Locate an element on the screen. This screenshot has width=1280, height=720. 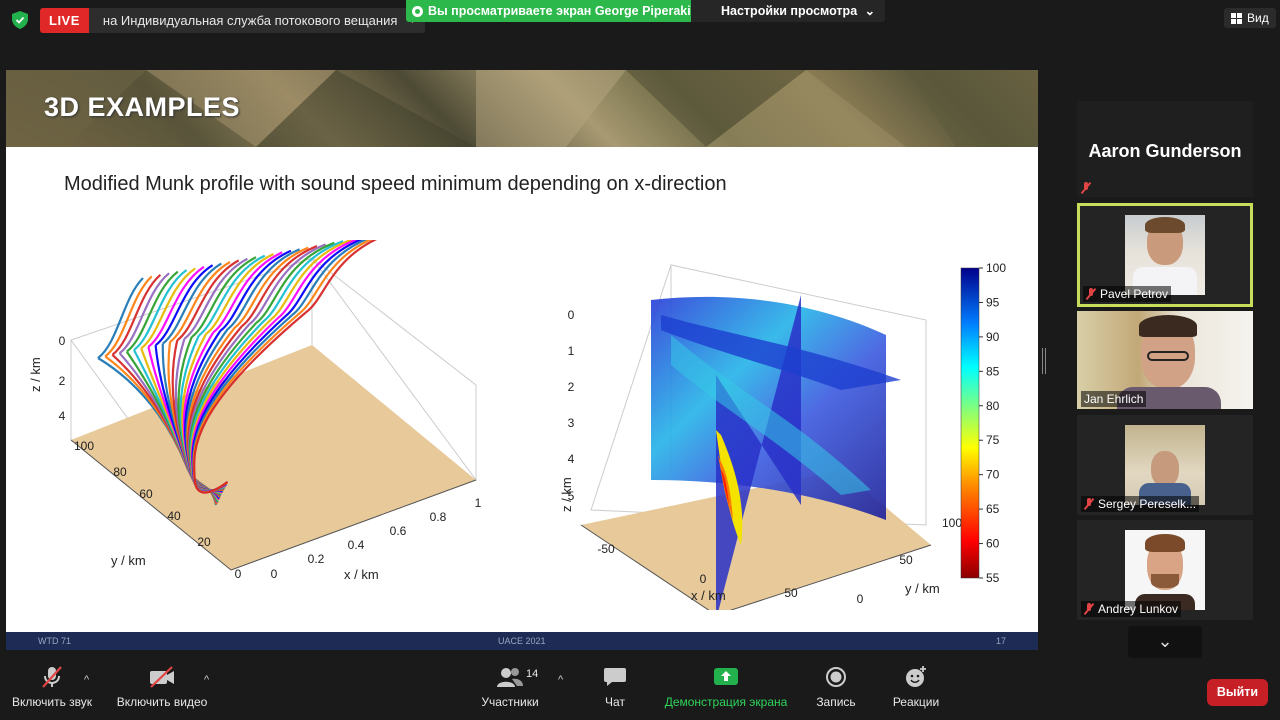
colorbar-tick-label: 55 is located at coordinates (993, 578).